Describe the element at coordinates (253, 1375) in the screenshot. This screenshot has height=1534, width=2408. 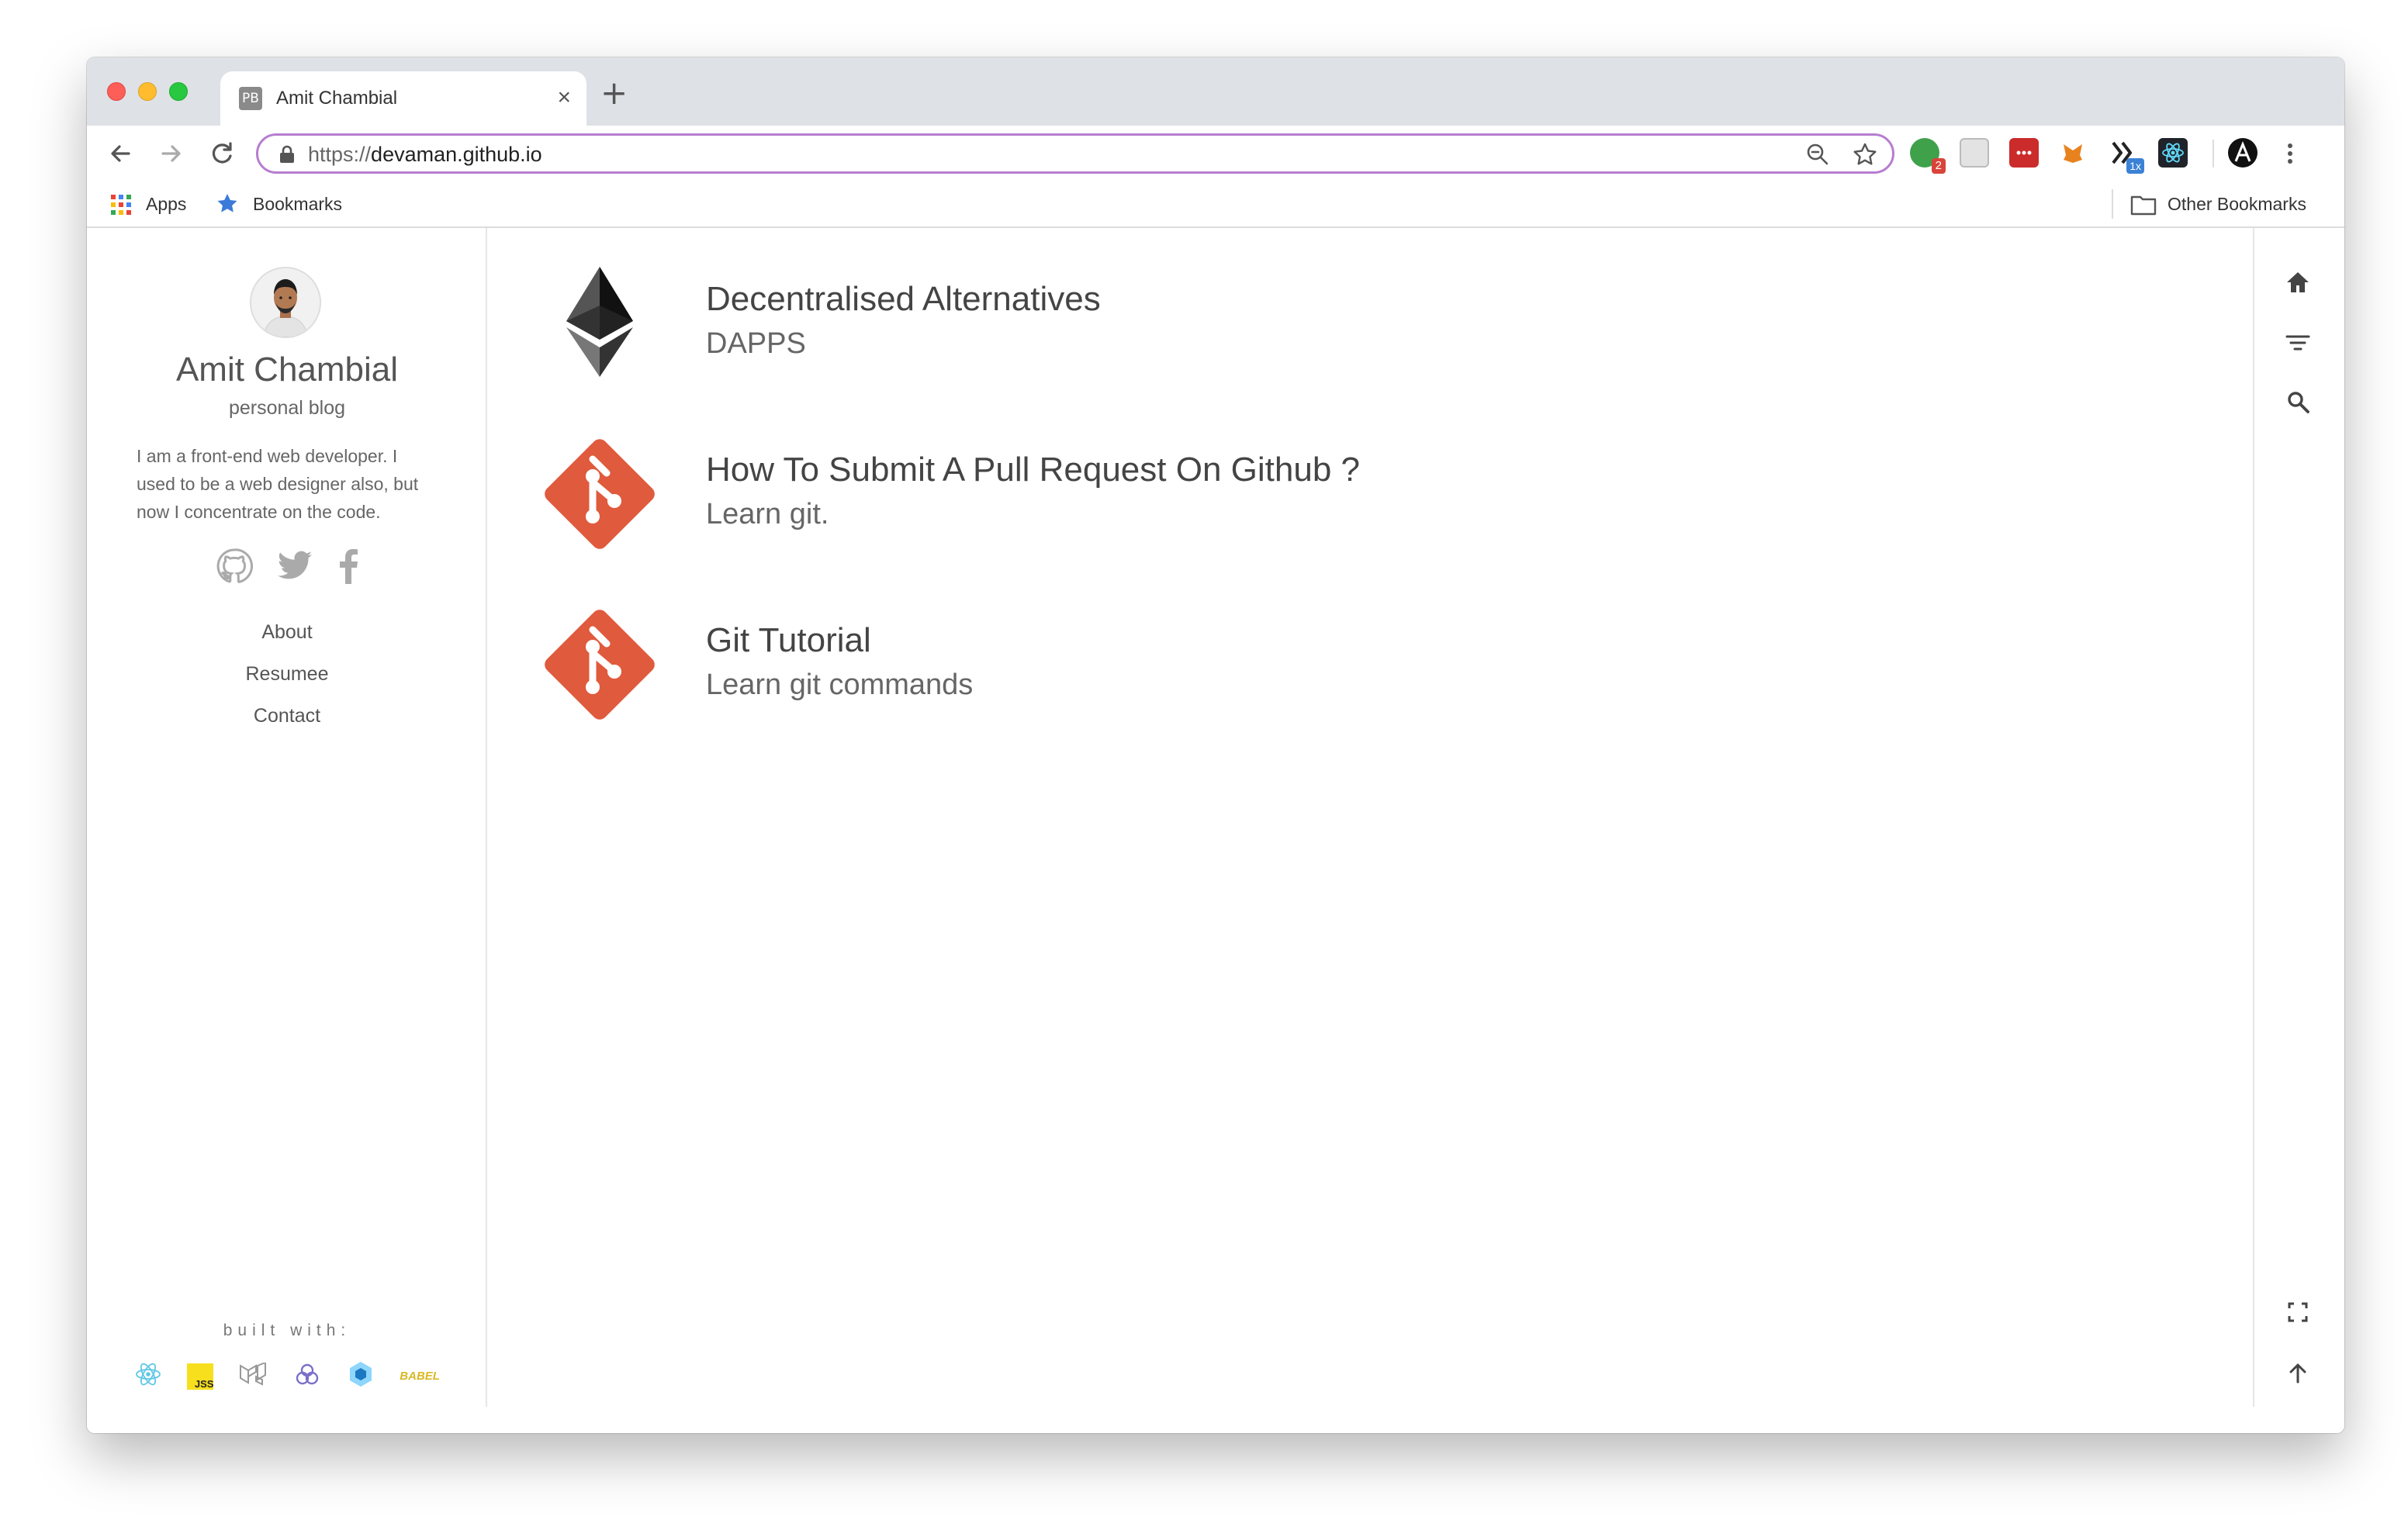
I see `material-ui-icon` at that location.